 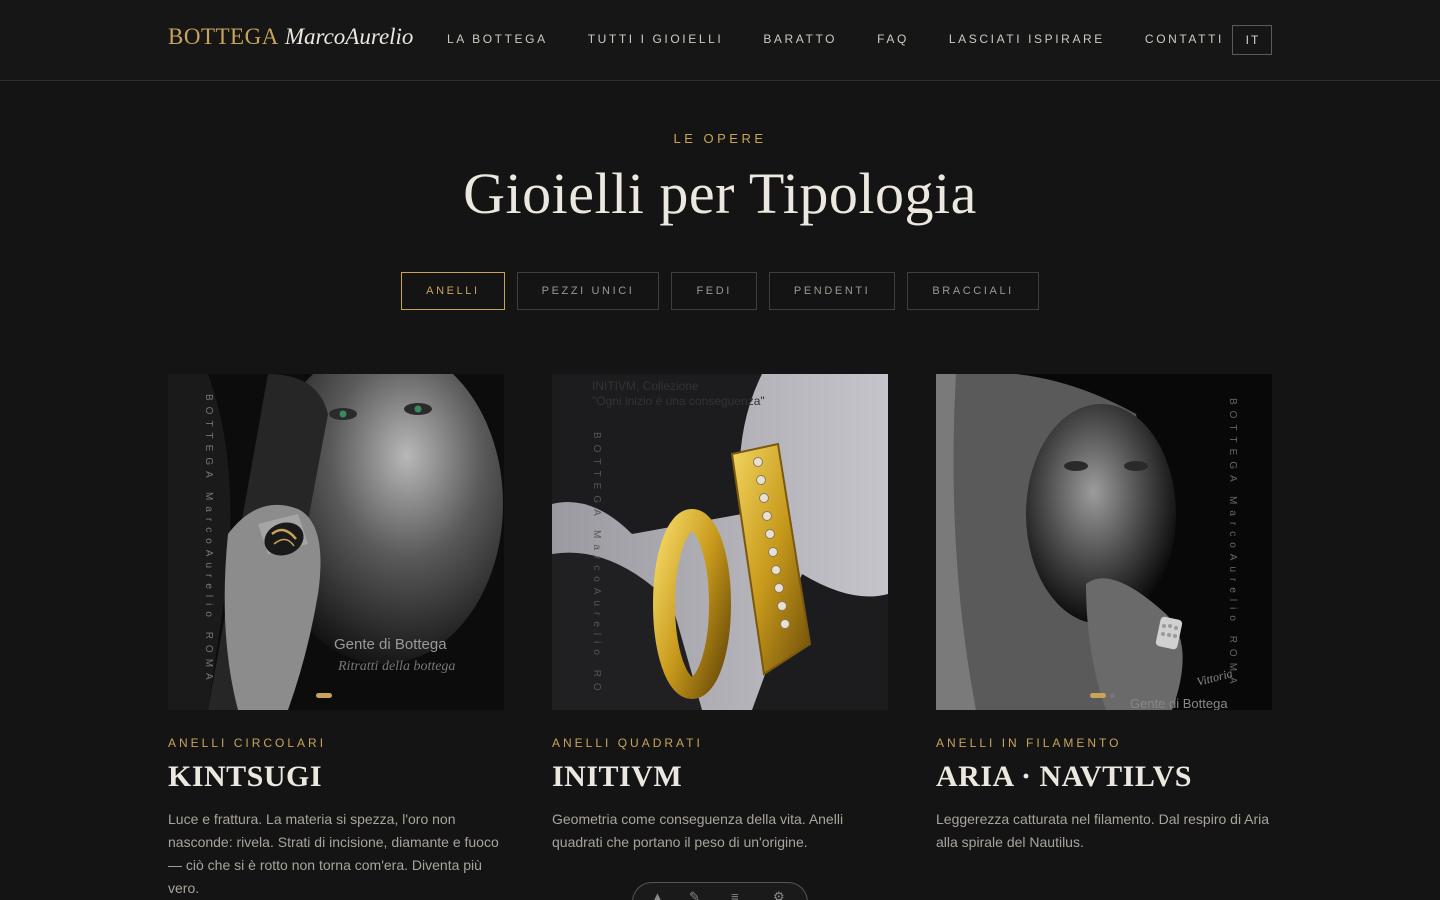 What do you see at coordinates (973, 291) in the screenshot?
I see `filter-bracciali: BRACCIALI` at bounding box center [973, 291].